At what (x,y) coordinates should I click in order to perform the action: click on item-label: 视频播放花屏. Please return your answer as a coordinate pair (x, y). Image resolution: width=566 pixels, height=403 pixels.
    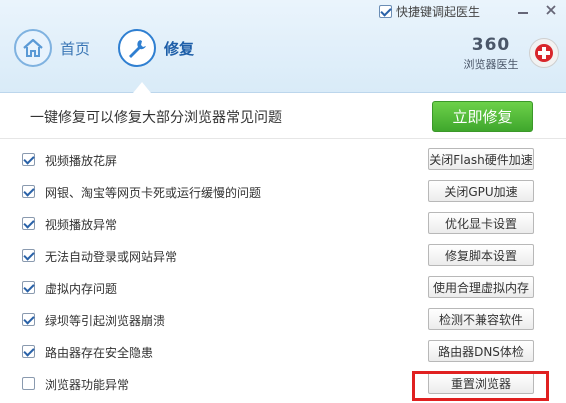
    Looking at the image, I should click on (81, 161).